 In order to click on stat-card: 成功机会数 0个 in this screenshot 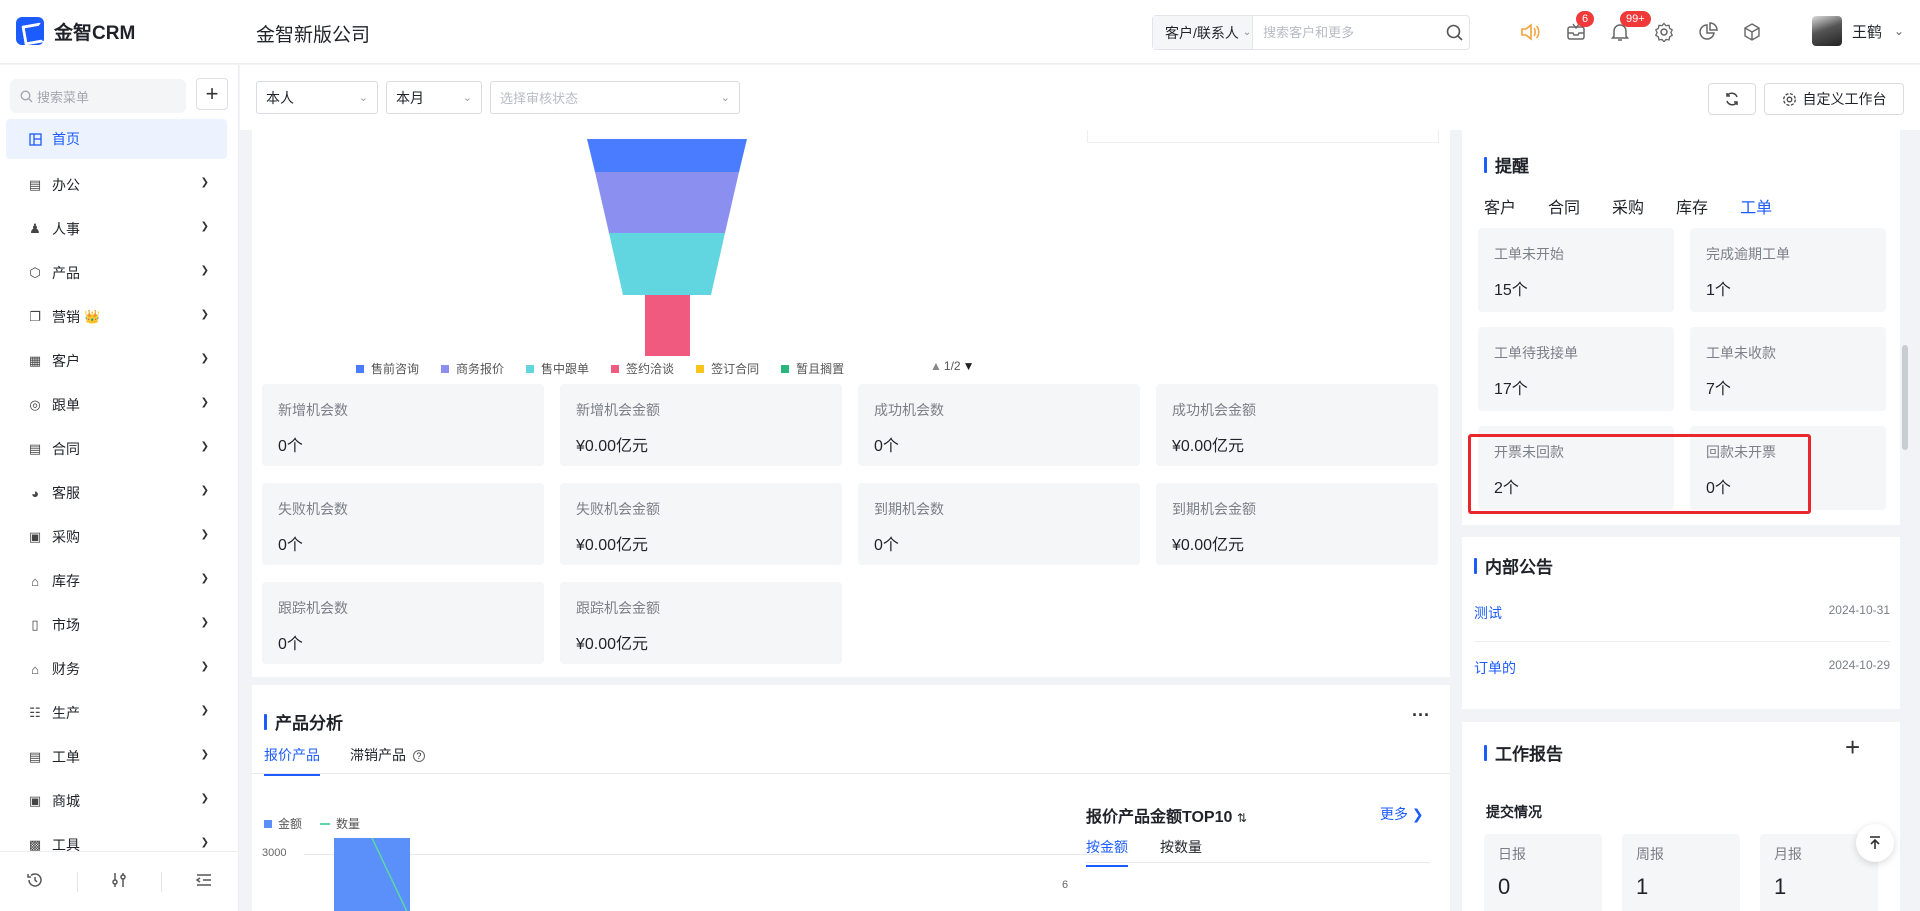, I will do `click(999, 425)`.